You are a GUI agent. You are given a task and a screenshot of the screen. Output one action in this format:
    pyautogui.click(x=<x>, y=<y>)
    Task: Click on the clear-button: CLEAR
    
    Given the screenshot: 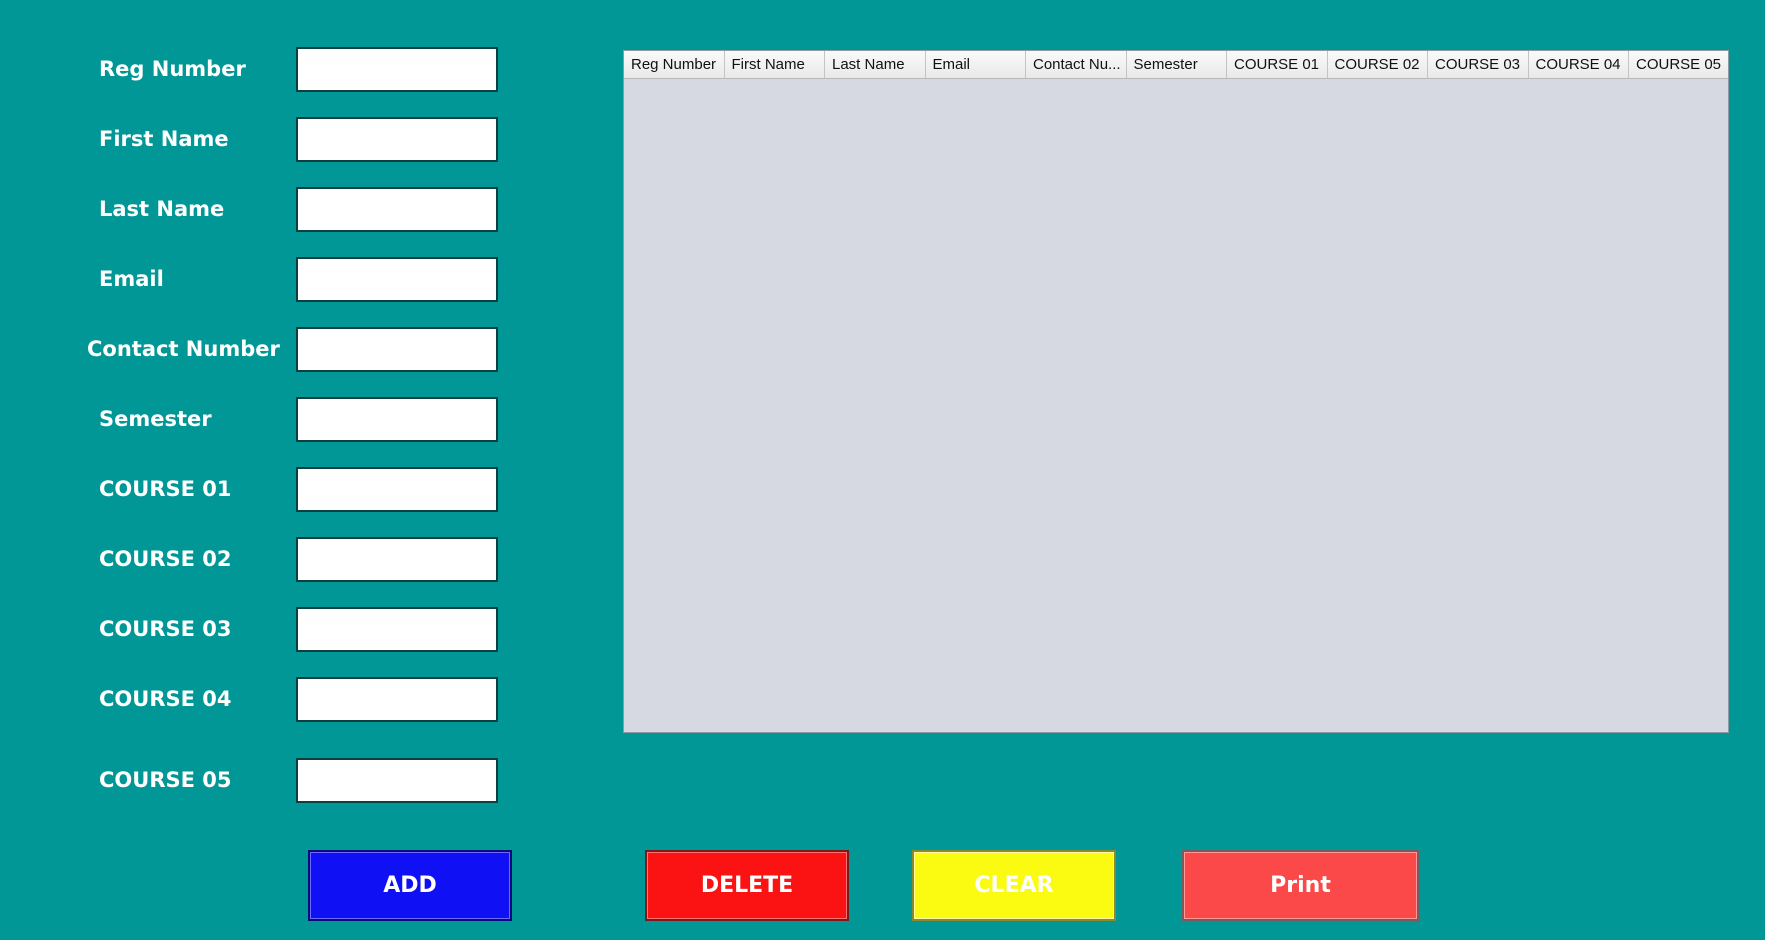 What is the action you would take?
    pyautogui.click(x=1014, y=885)
    